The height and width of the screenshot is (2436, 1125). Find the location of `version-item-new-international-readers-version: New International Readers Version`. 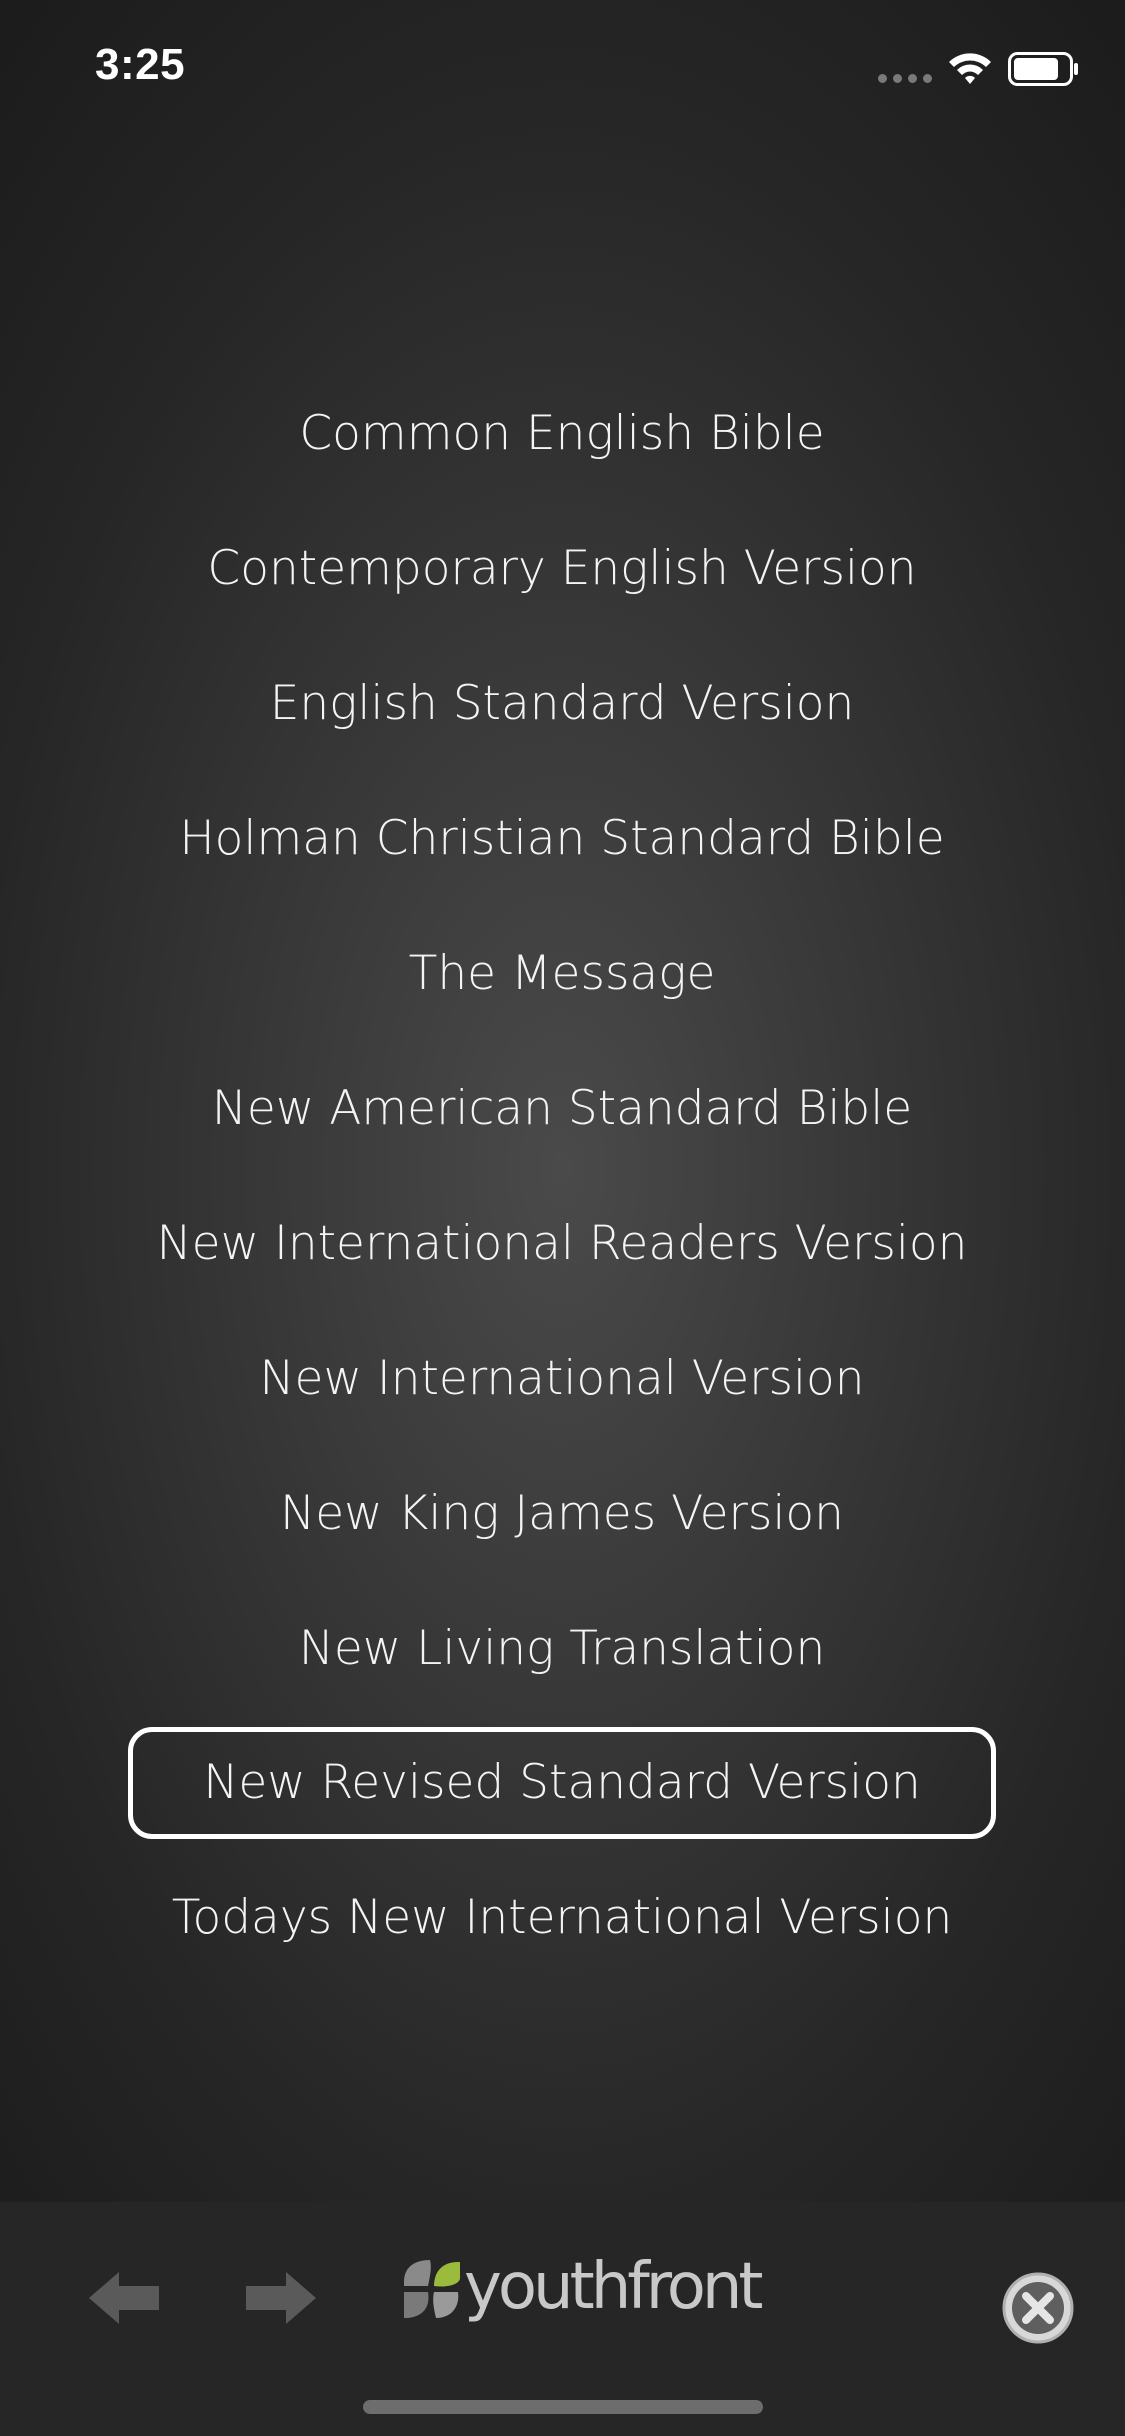

version-item-new-international-readers-version: New International Readers Version is located at coordinates (562, 1244).